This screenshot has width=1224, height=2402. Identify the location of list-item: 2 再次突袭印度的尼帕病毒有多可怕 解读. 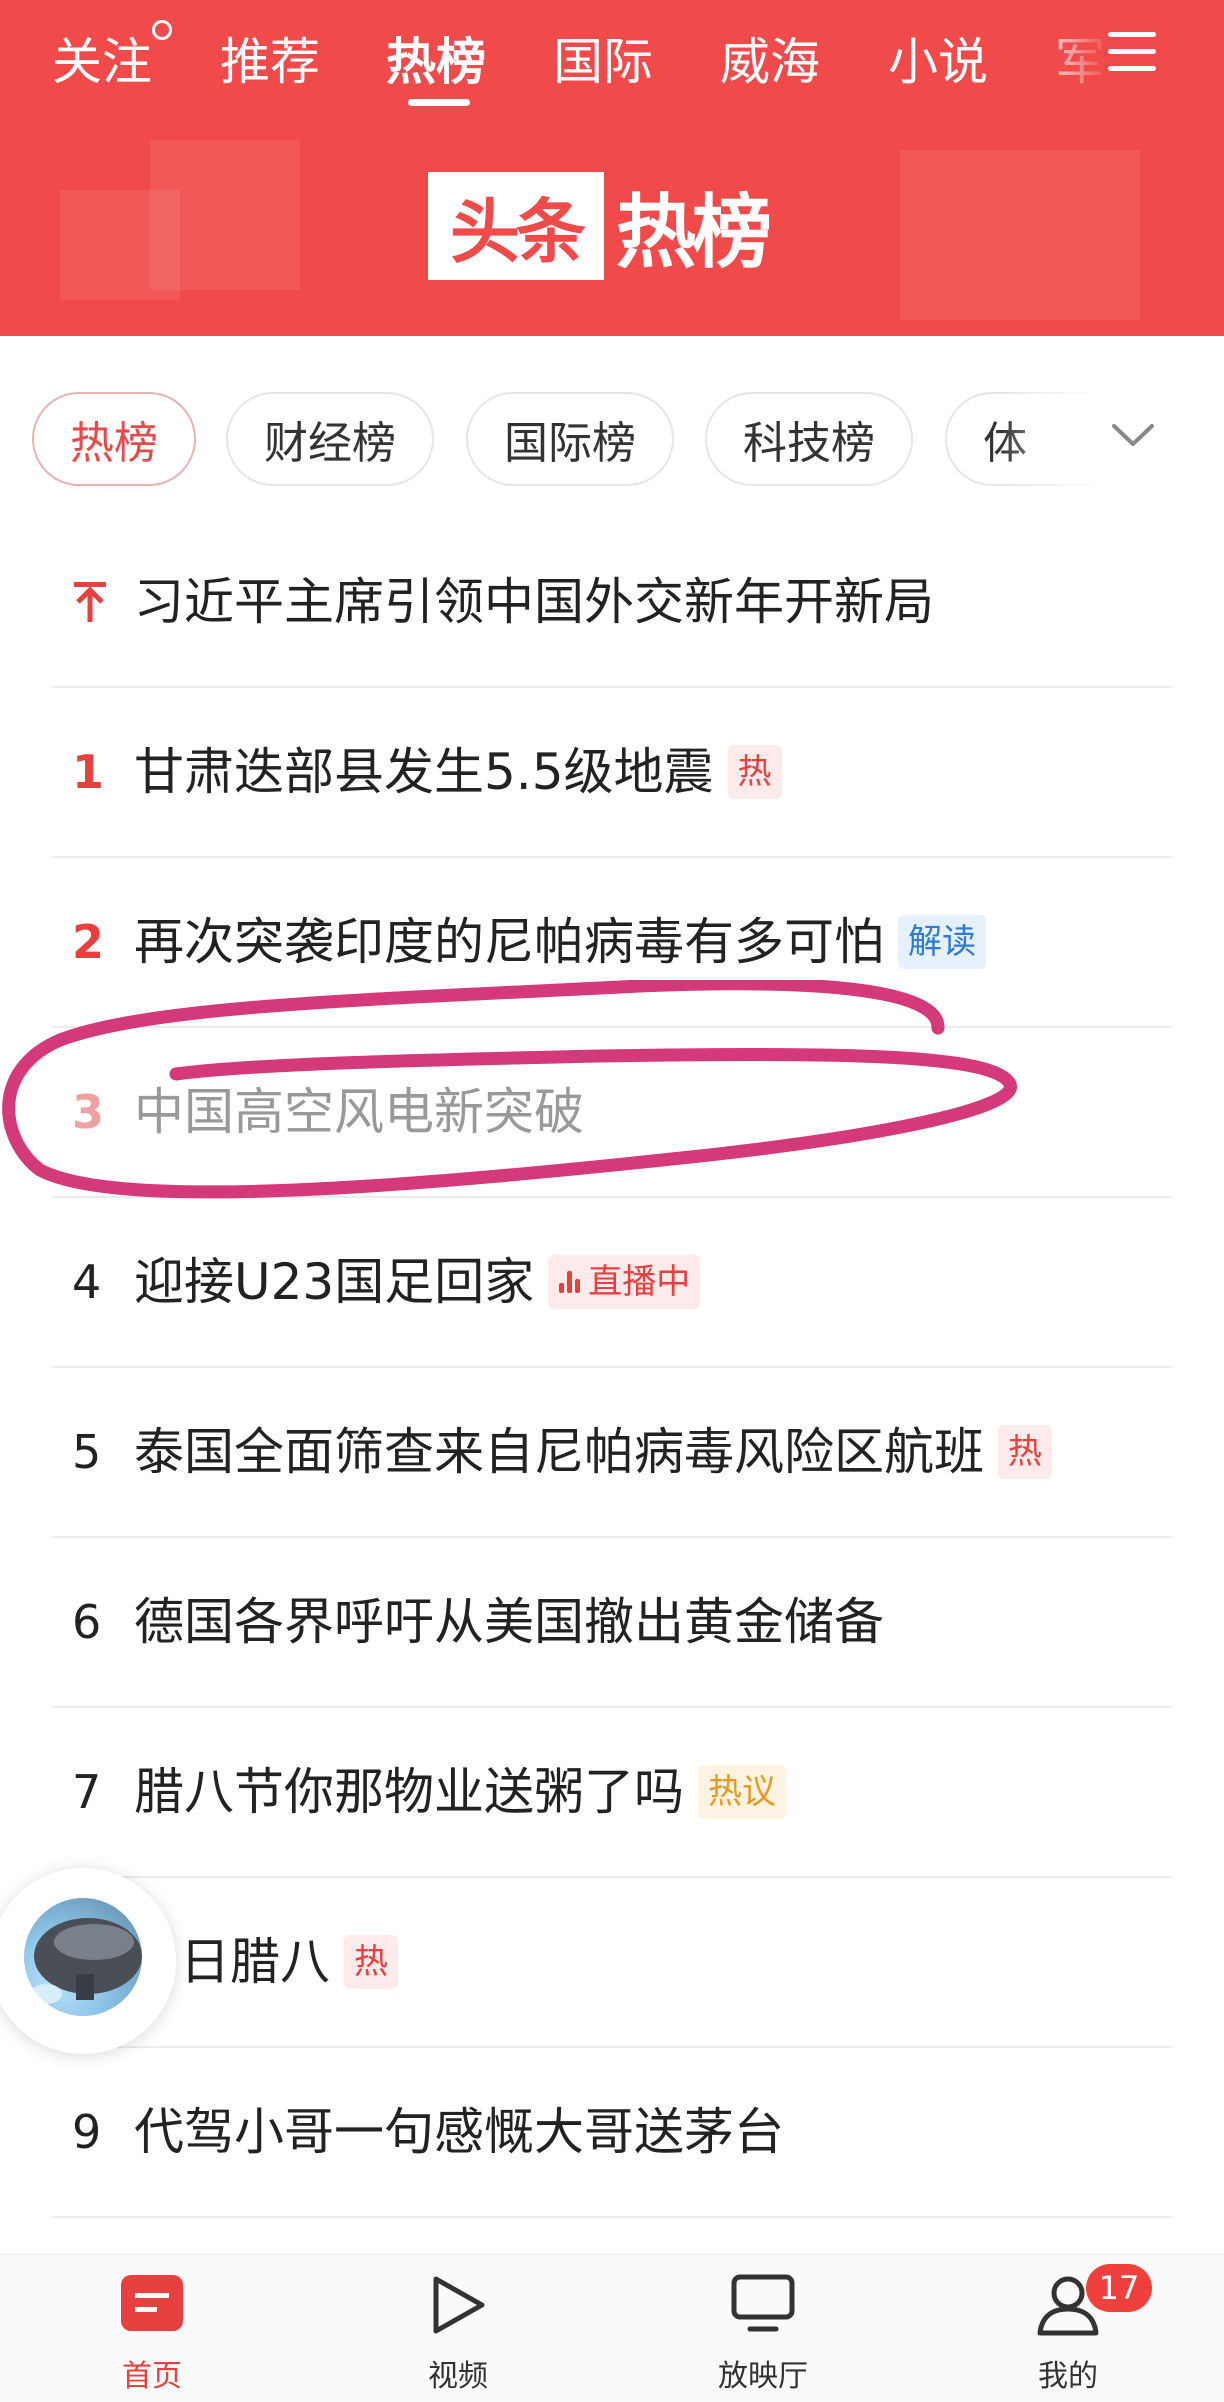
(612, 943).